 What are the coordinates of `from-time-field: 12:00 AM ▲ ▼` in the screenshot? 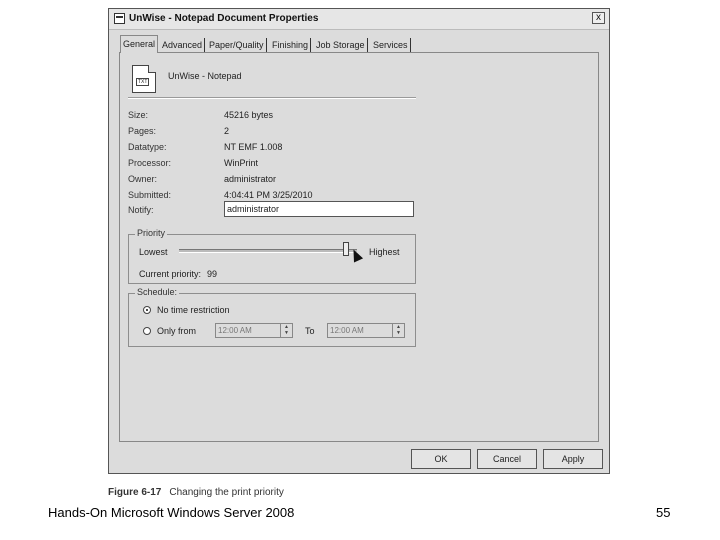 It's located at (254, 330).